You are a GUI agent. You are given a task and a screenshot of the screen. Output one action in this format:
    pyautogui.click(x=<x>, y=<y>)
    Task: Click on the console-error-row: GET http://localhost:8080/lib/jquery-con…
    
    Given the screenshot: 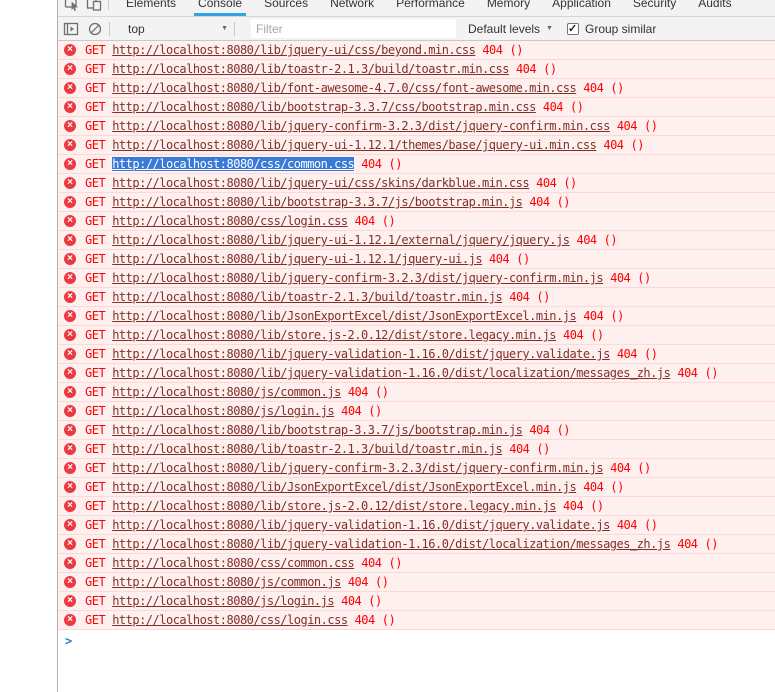 What is the action you would take?
    pyautogui.click(x=416, y=126)
    